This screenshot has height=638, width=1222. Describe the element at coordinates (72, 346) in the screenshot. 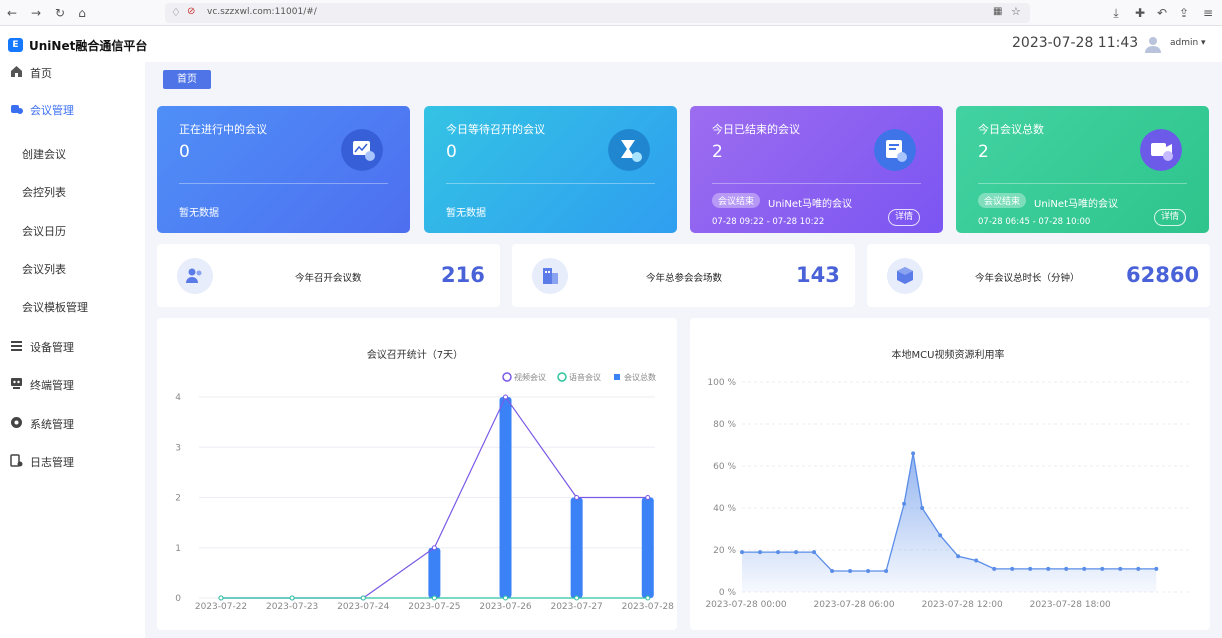

I see `sidebar-item-device-management: 设备管理` at that location.